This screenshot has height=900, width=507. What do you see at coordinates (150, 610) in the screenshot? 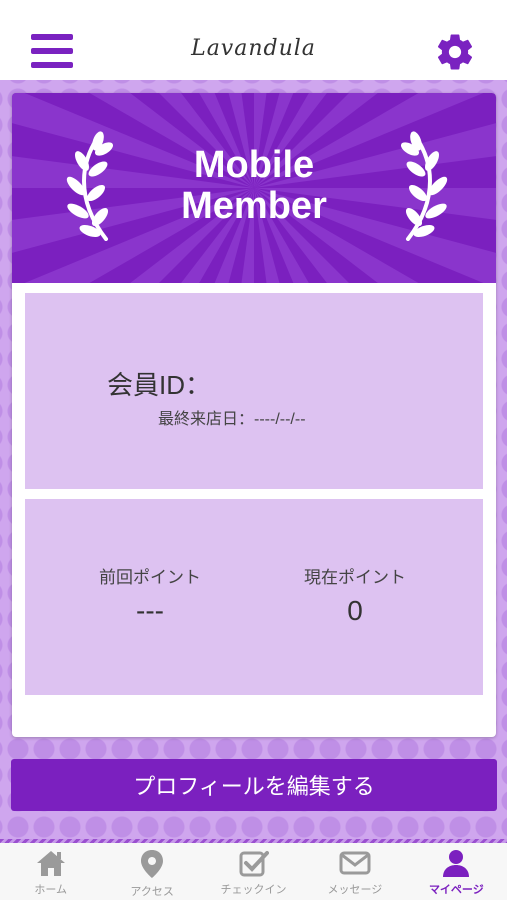
I see `previous-points-value: ---` at bounding box center [150, 610].